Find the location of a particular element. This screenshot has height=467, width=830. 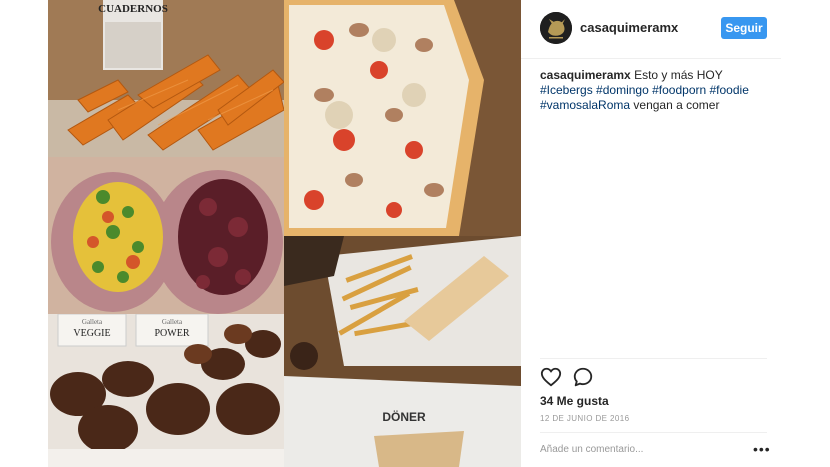

chimera-logo-icon is located at coordinates (556, 28).